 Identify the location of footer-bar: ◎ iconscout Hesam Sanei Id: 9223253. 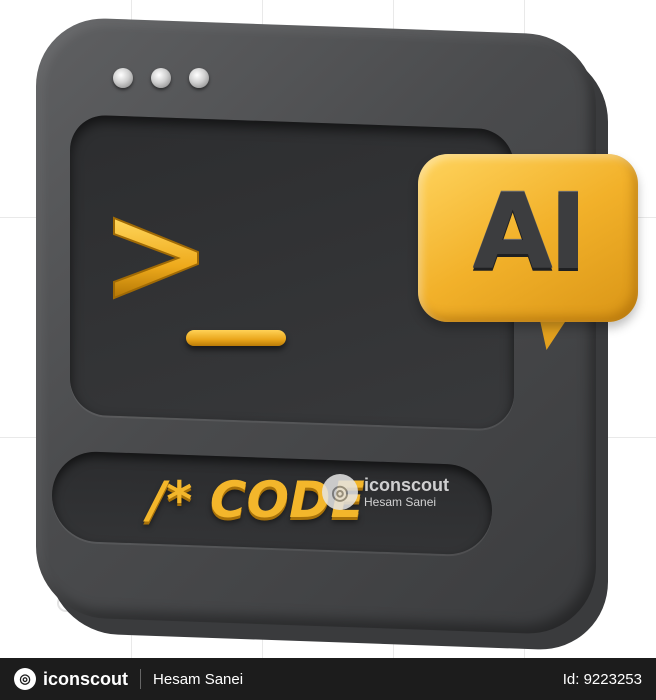
(328, 679).